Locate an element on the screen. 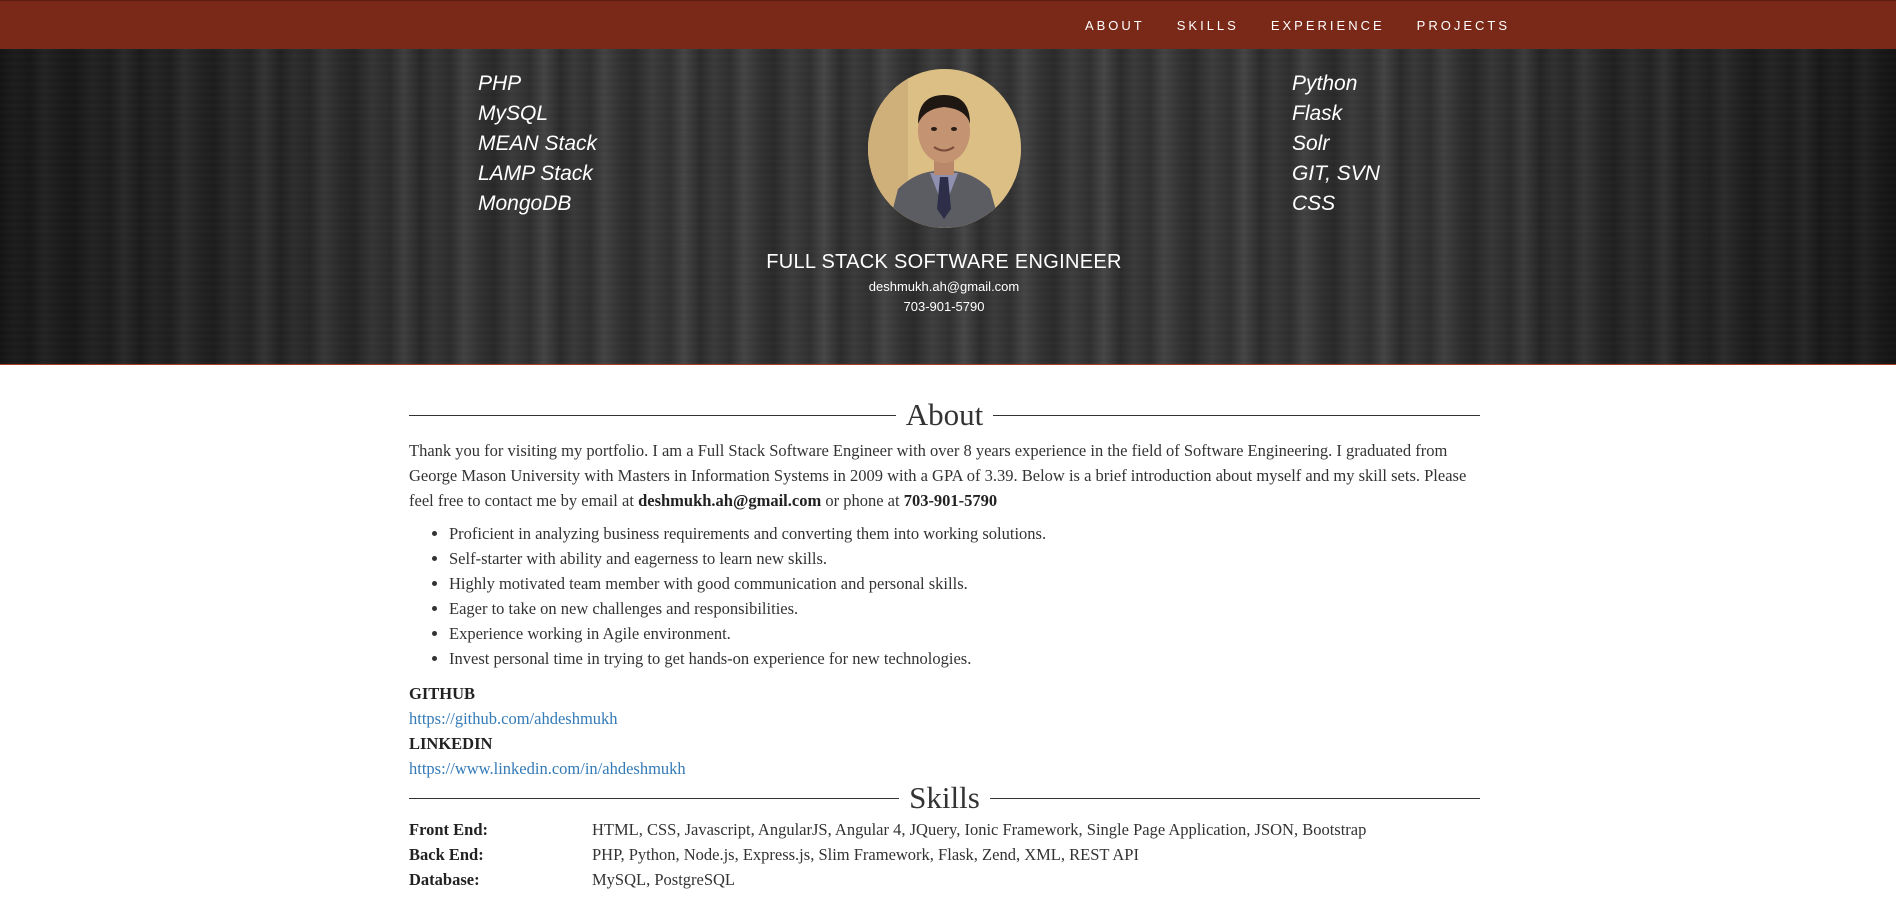 This screenshot has height=909, width=1899. hero-phone: 703-901-5790 is located at coordinates (944, 306).